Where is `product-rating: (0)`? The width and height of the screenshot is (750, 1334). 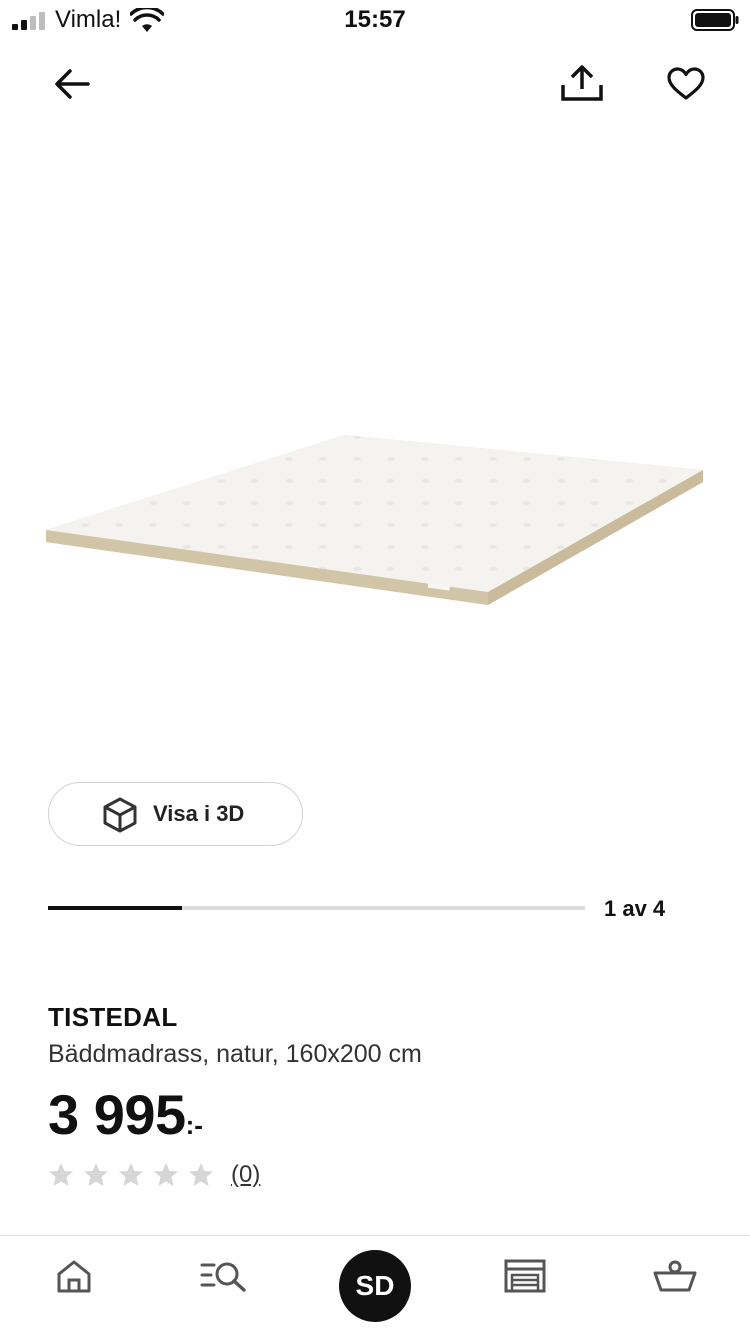 product-rating: (0) is located at coordinates (154, 1175).